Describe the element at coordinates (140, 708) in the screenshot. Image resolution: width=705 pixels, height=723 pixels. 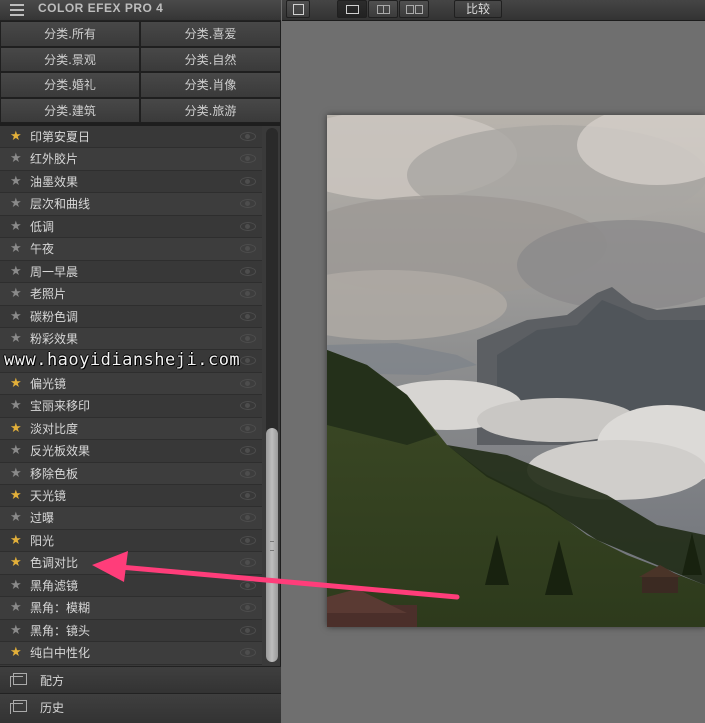
I see `history-panel-button: 历史` at that location.